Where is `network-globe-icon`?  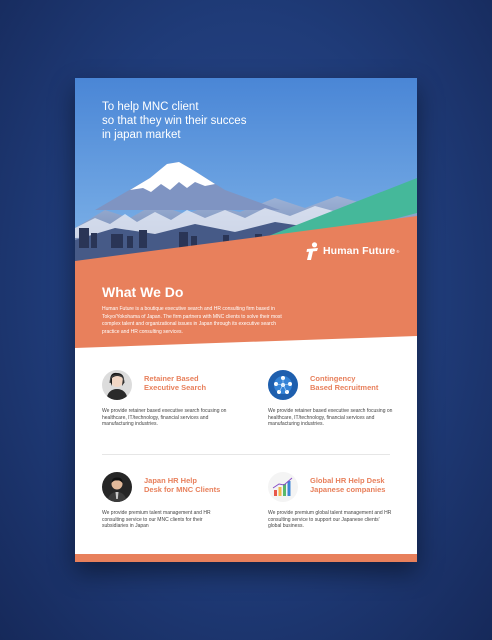 network-globe-icon is located at coordinates (283, 385).